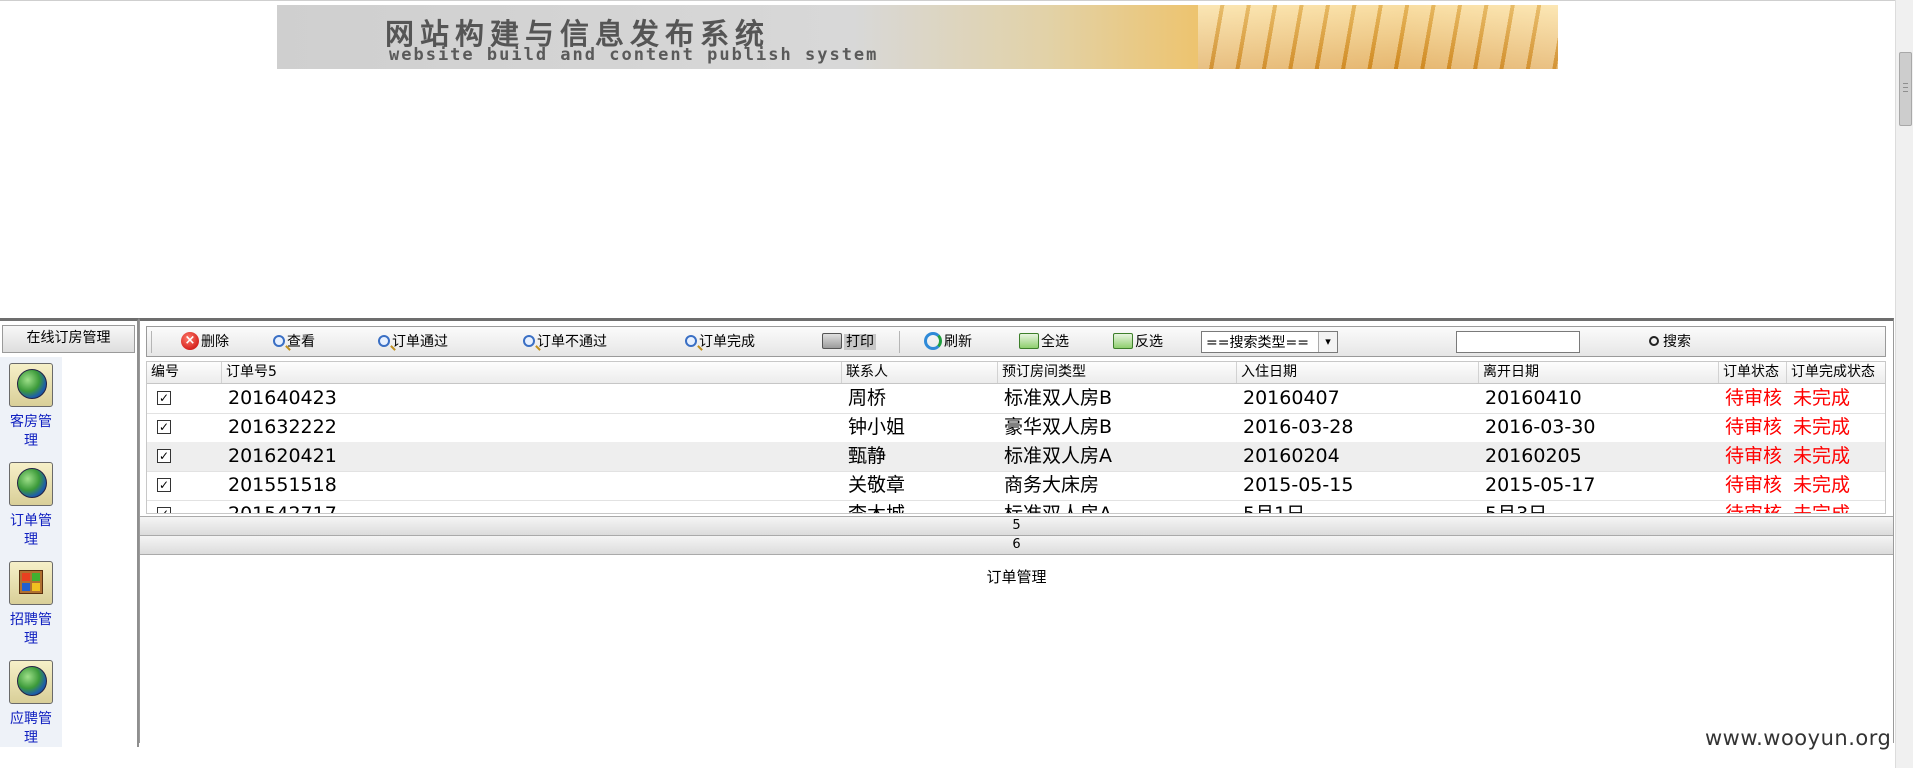 This screenshot has width=1913, height=768. What do you see at coordinates (1123, 341) in the screenshot?
I see `invert-icon` at bounding box center [1123, 341].